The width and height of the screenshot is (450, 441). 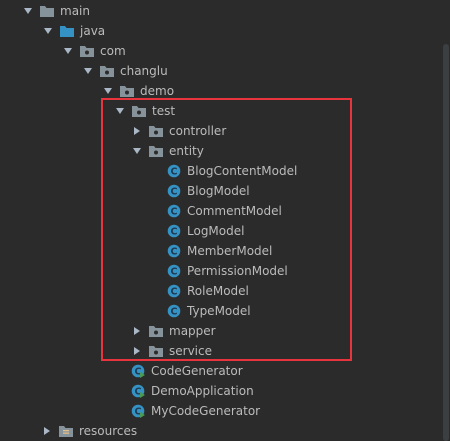 I want to click on tree-node-com: com, so click(x=220, y=51).